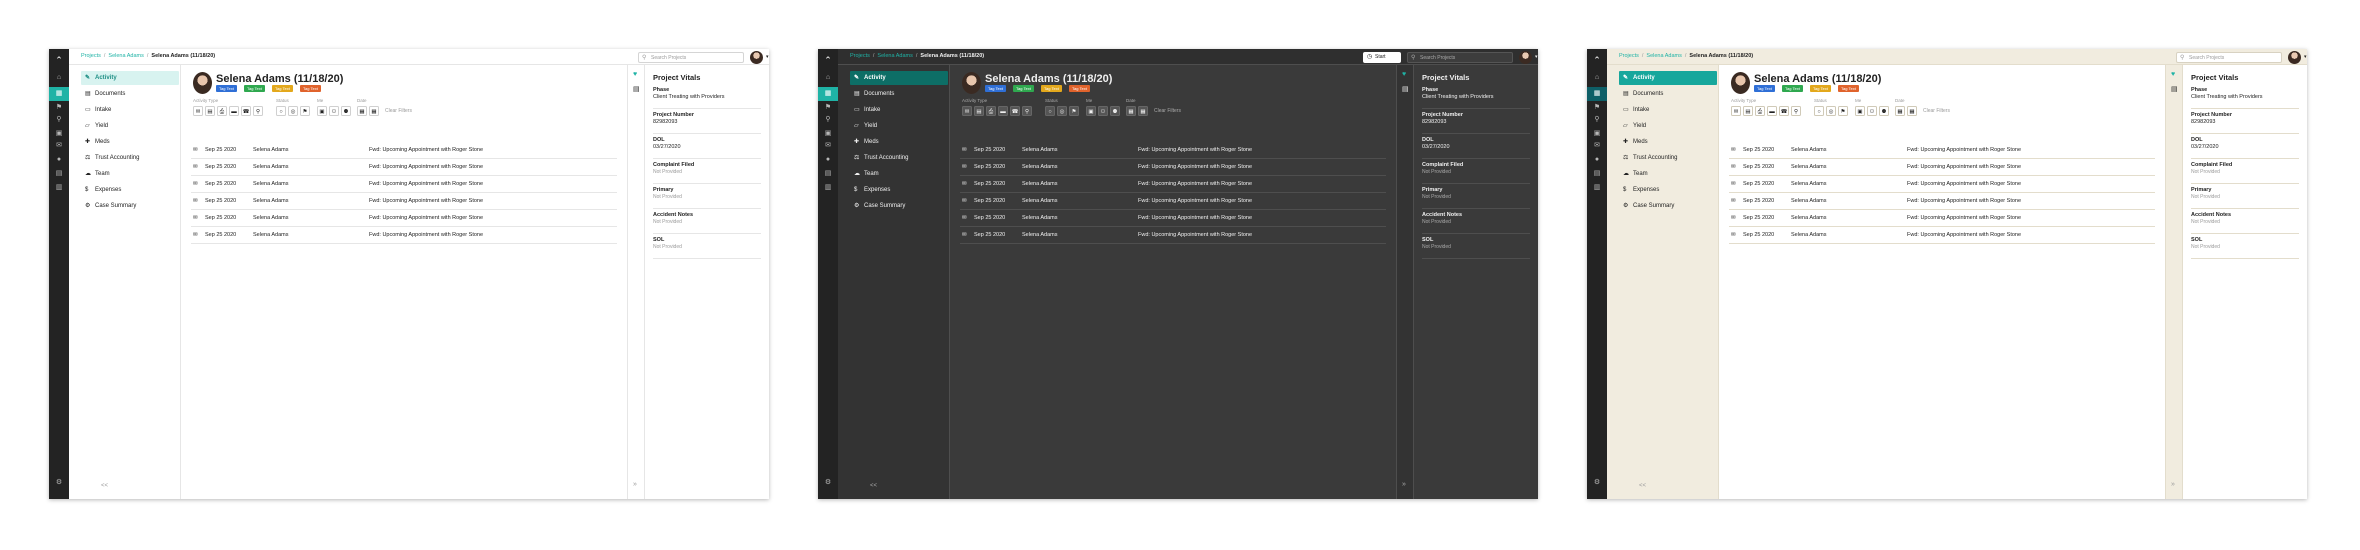 The width and height of the screenshot is (2360, 550). Describe the element at coordinates (828, 120) in the screenshot. I see `rail-search-icon: ⚲` at that location.